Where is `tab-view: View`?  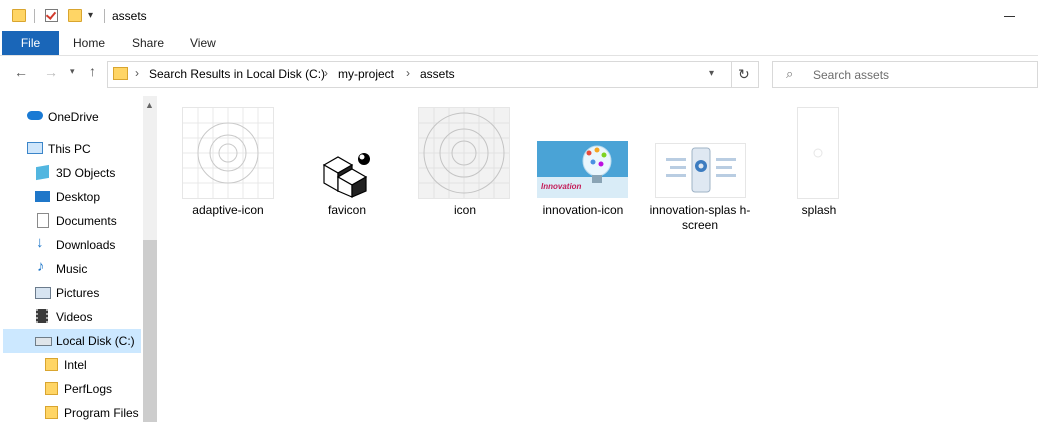 tab-view: View is located at coordinates (203, 43).